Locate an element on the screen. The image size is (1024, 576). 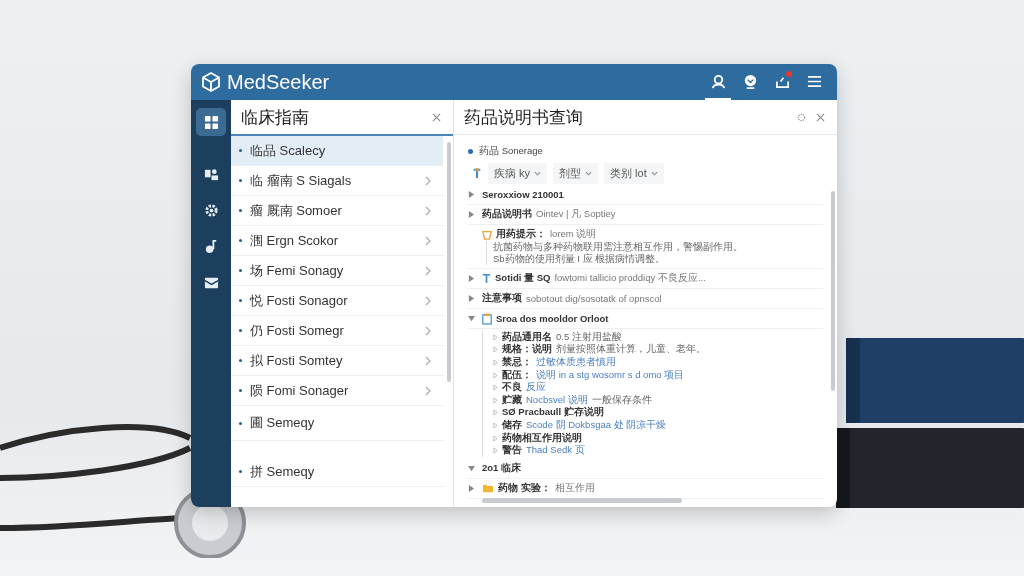
tree-row: Sroa dos mooldor Orloot is located at coordinates (645, 319).